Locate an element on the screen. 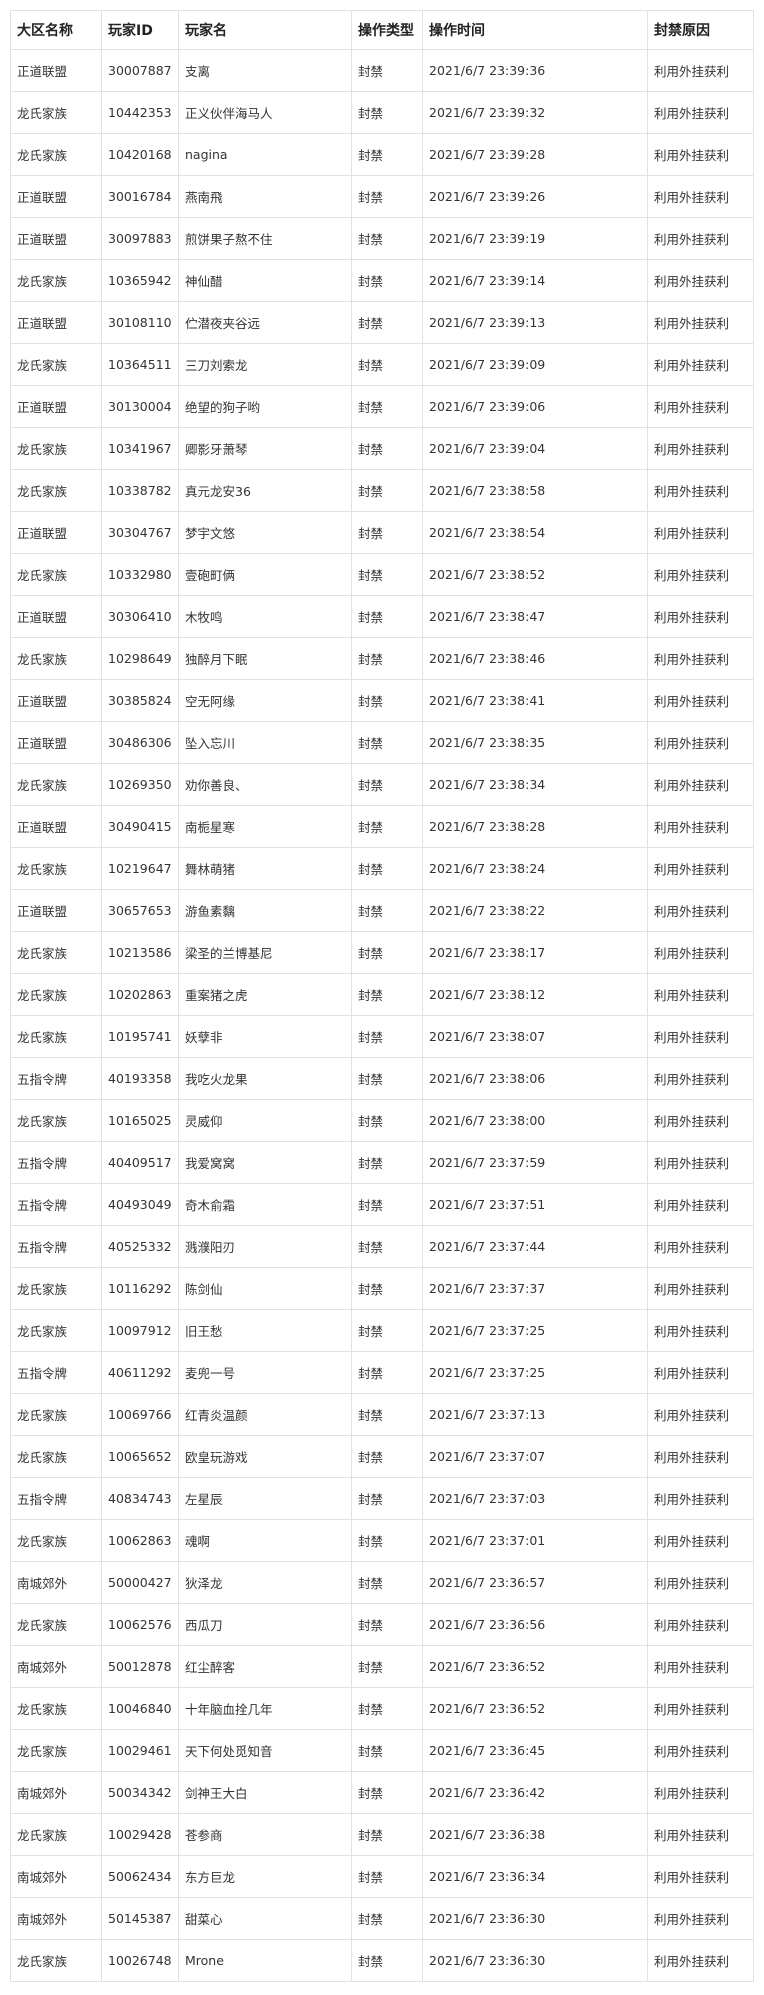 The height and width of the screenshot is (1995, 764). player-id-cell: 10029428 is located at coordinates (140, 1834).